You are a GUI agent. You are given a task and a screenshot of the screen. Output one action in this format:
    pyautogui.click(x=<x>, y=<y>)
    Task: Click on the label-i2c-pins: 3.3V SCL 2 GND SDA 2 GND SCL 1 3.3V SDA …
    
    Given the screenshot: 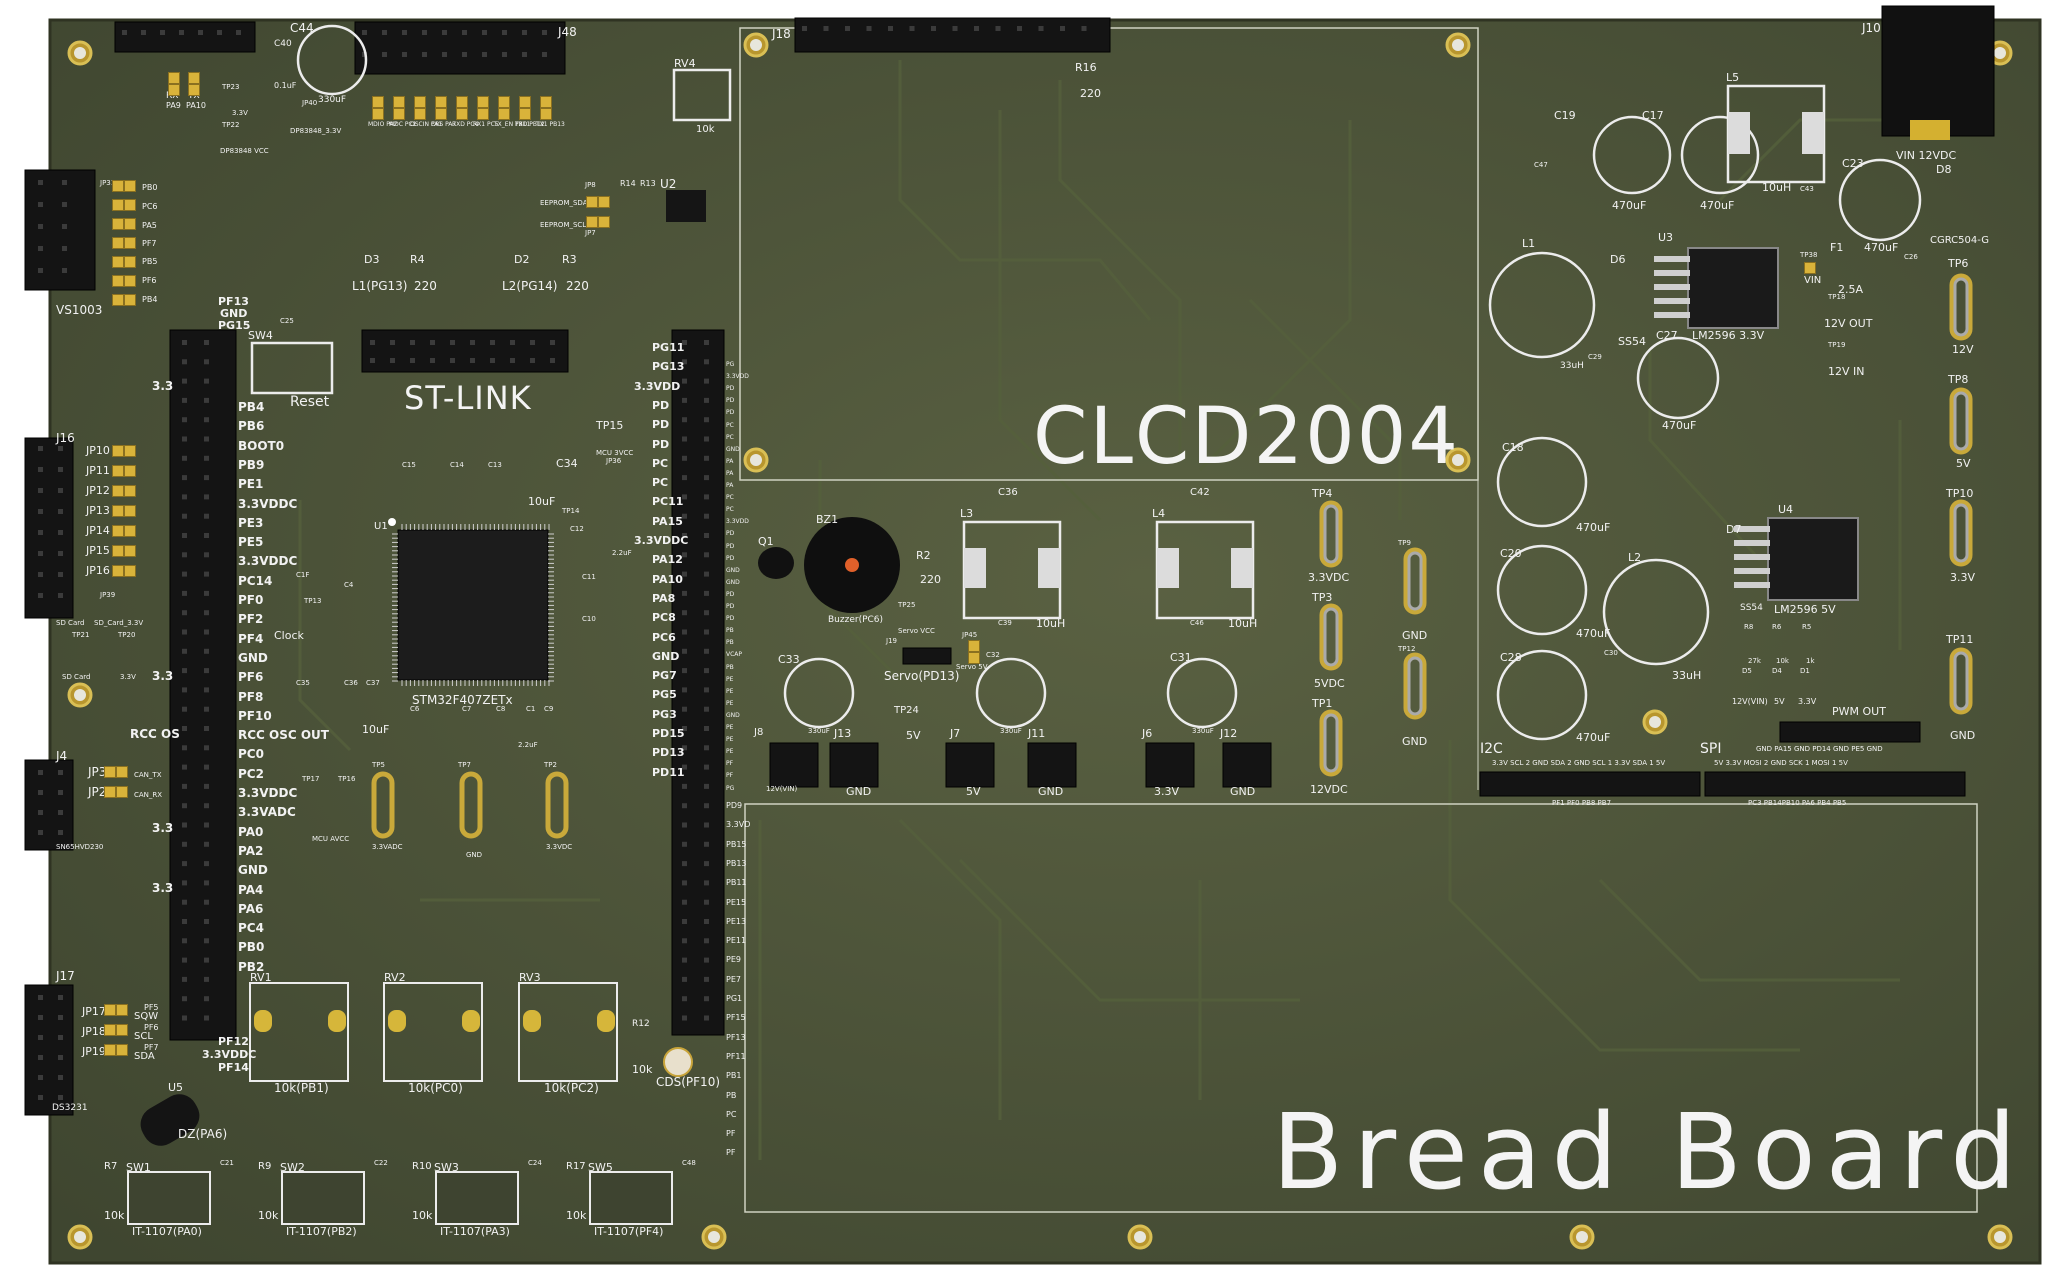 What is the action you would take?
    pyautogui.click(x=1579, y=763)
    